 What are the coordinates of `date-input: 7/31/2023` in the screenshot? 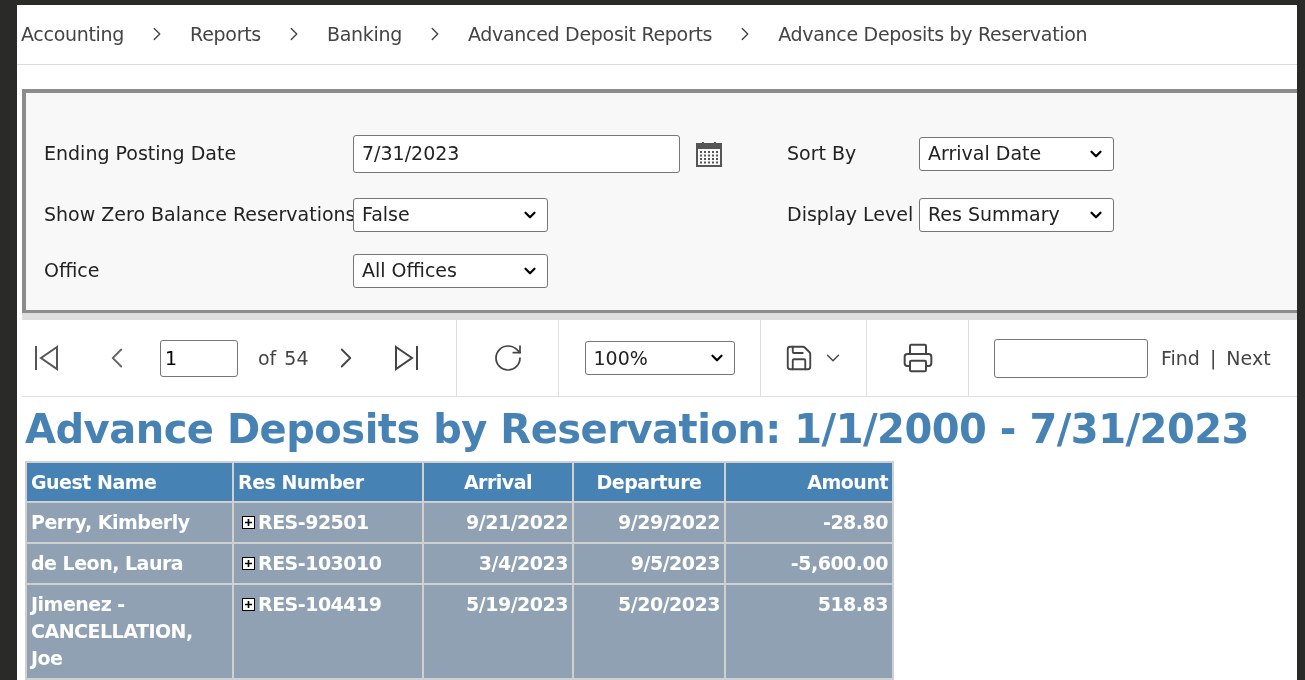 It's located at (516, 153).